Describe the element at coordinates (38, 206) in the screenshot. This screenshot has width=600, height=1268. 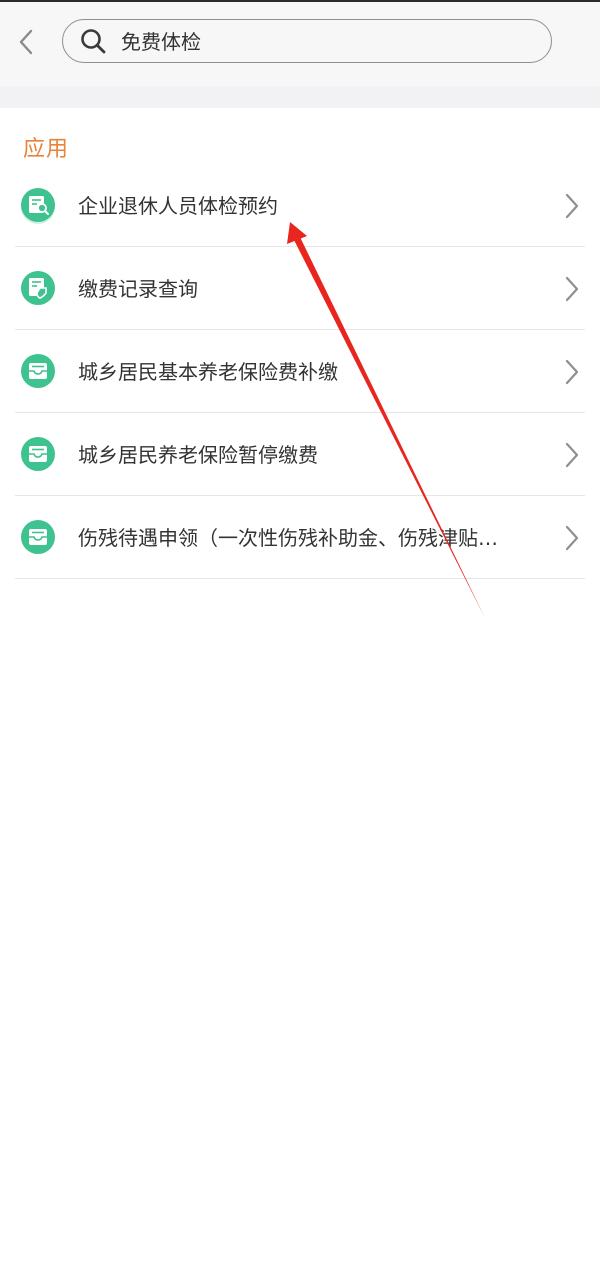
I see `document-search-icon` at that location.